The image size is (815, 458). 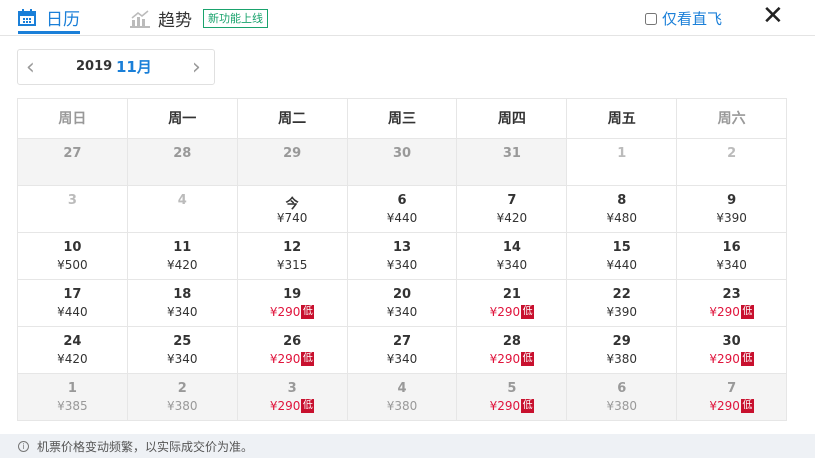 I want to click on day-cell: 31, so click(x=512, y=162).